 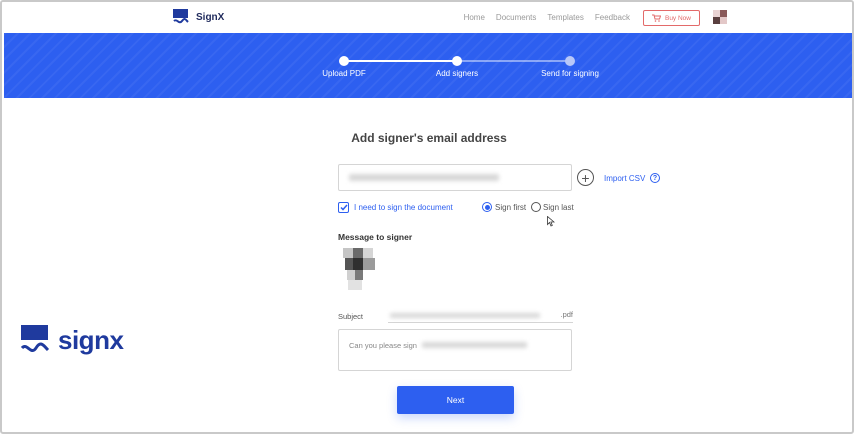 I want to click on subject-input: .pdf, so click(x=480, y=315).